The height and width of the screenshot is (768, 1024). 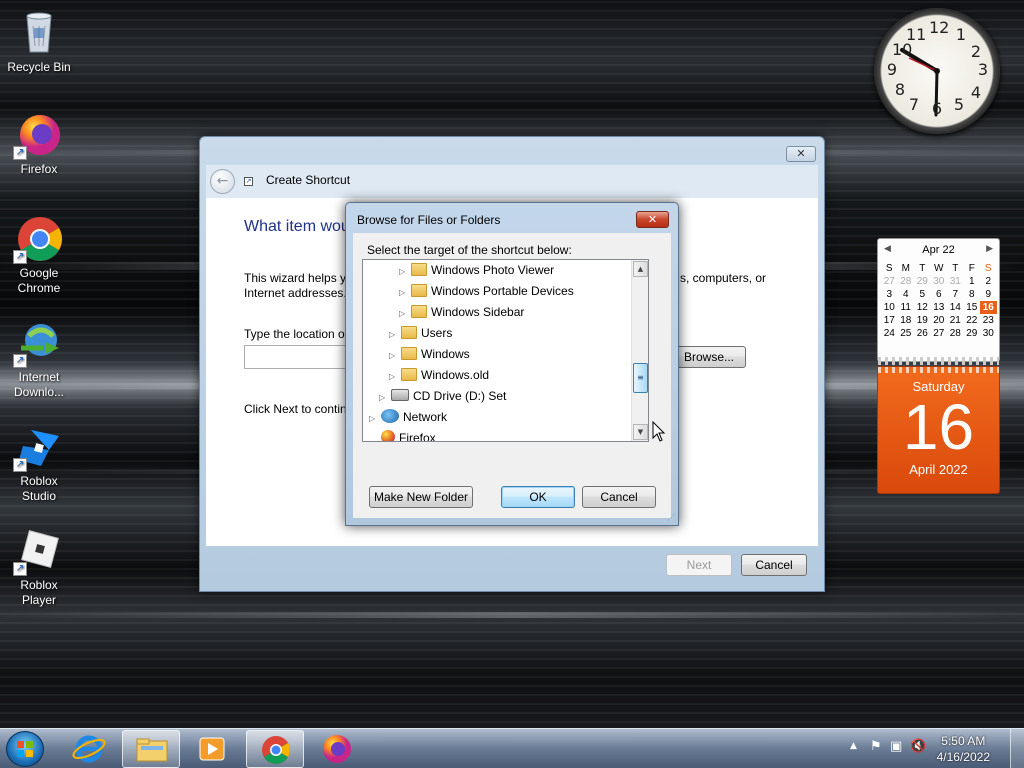 I want to click on show-hidden-icons-icon: ▲, so click(x=853, y=746).